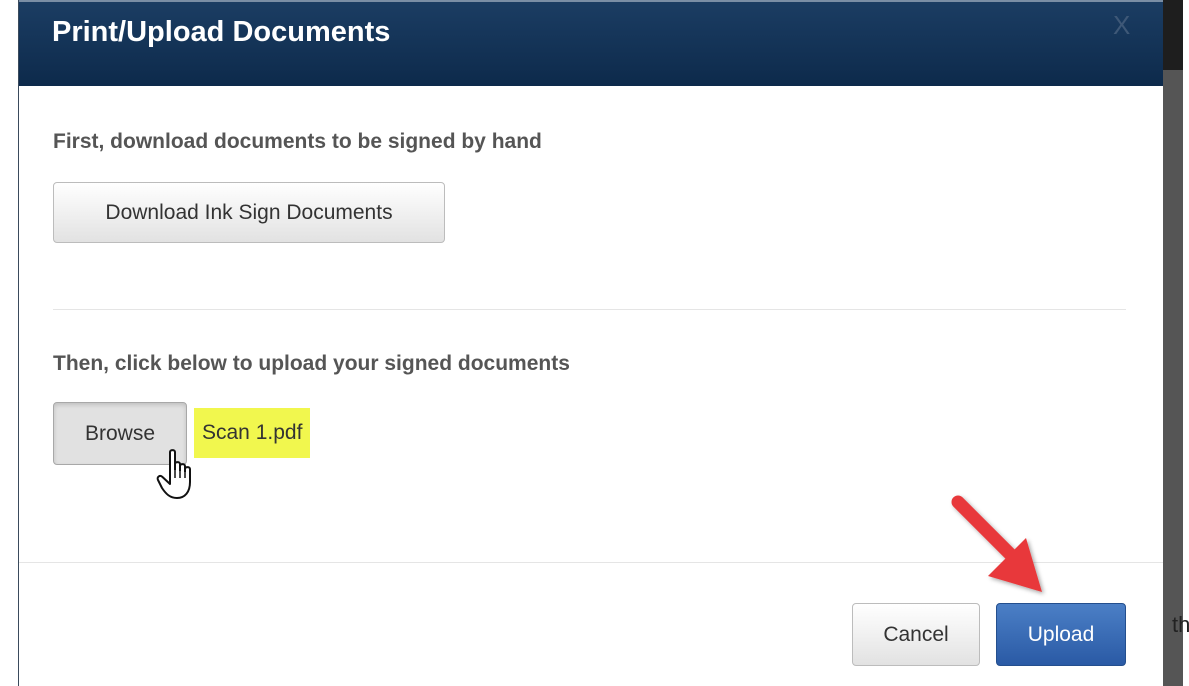  I want to click on scrollbar-thumb, so click(1173, 35).